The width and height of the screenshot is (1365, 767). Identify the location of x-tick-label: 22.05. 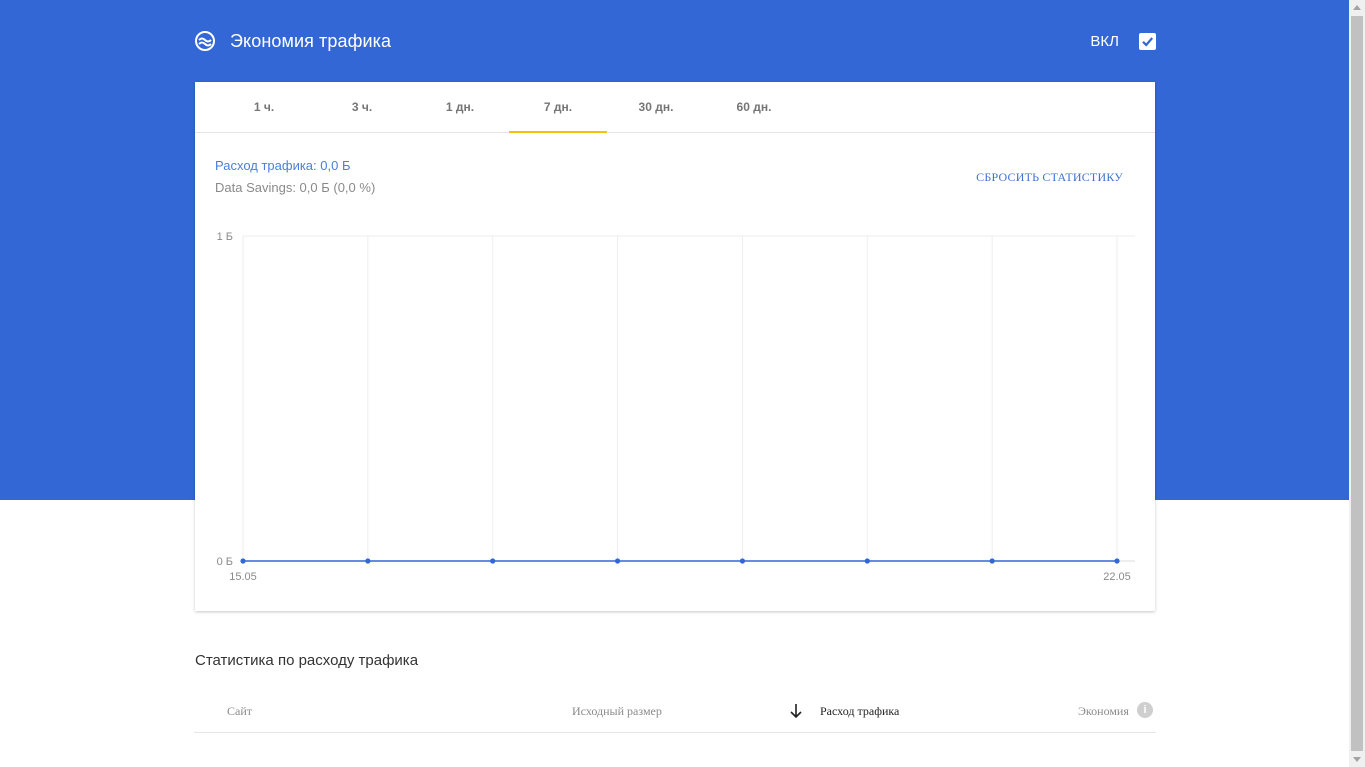
(1117, 577).